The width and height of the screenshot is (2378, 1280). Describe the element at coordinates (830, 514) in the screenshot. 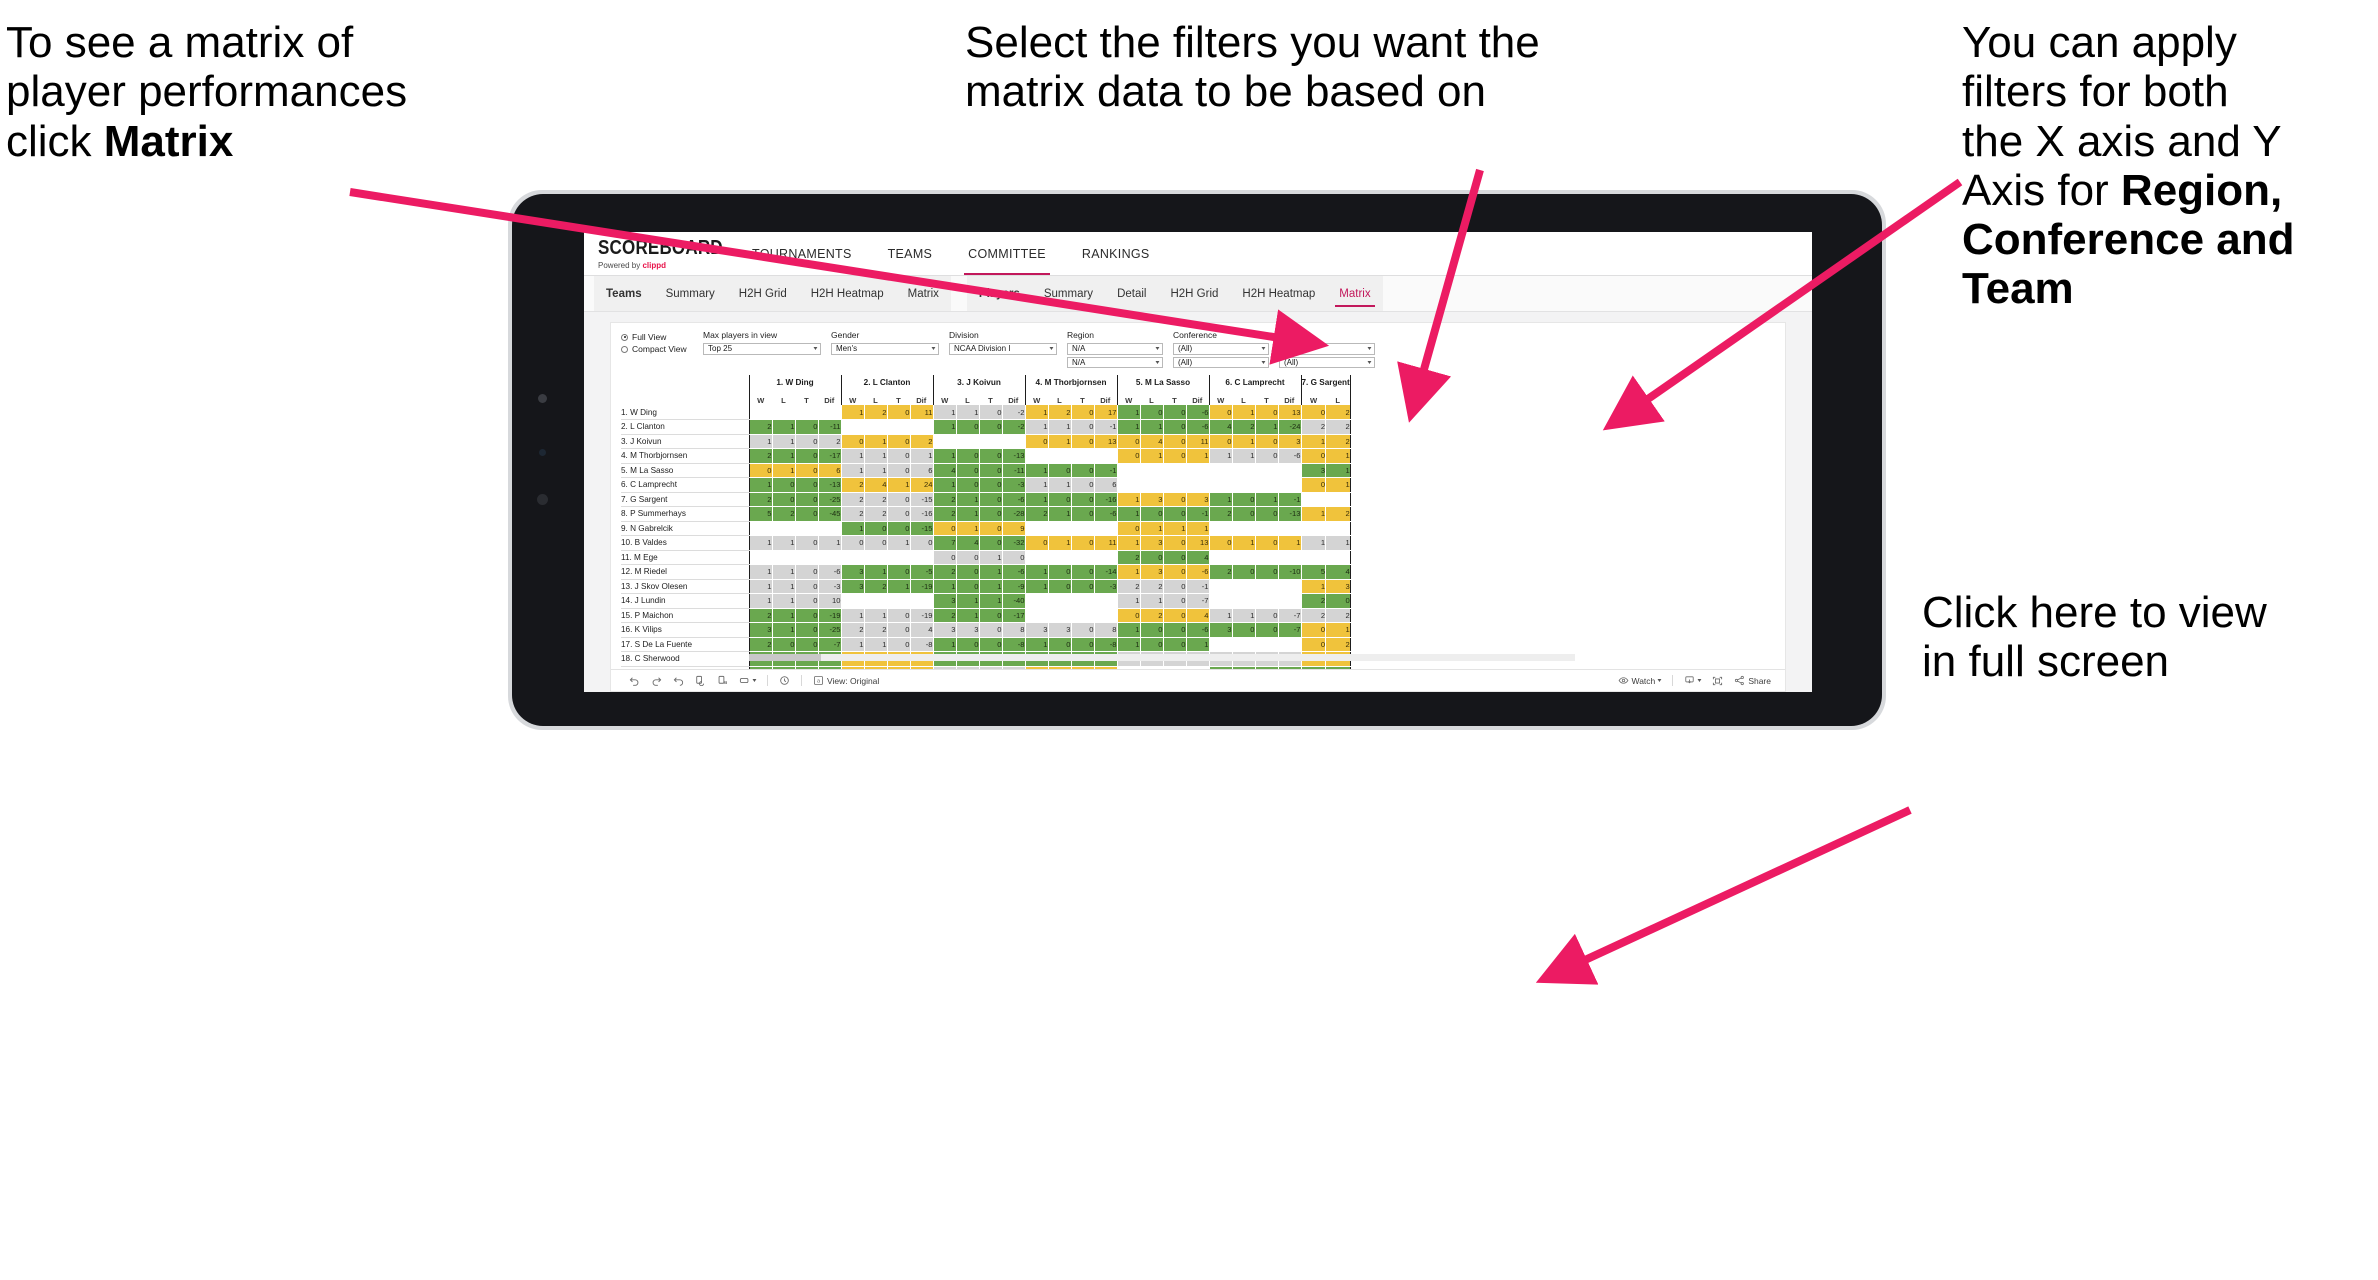

I see `matrix-cell: -45` at that location.